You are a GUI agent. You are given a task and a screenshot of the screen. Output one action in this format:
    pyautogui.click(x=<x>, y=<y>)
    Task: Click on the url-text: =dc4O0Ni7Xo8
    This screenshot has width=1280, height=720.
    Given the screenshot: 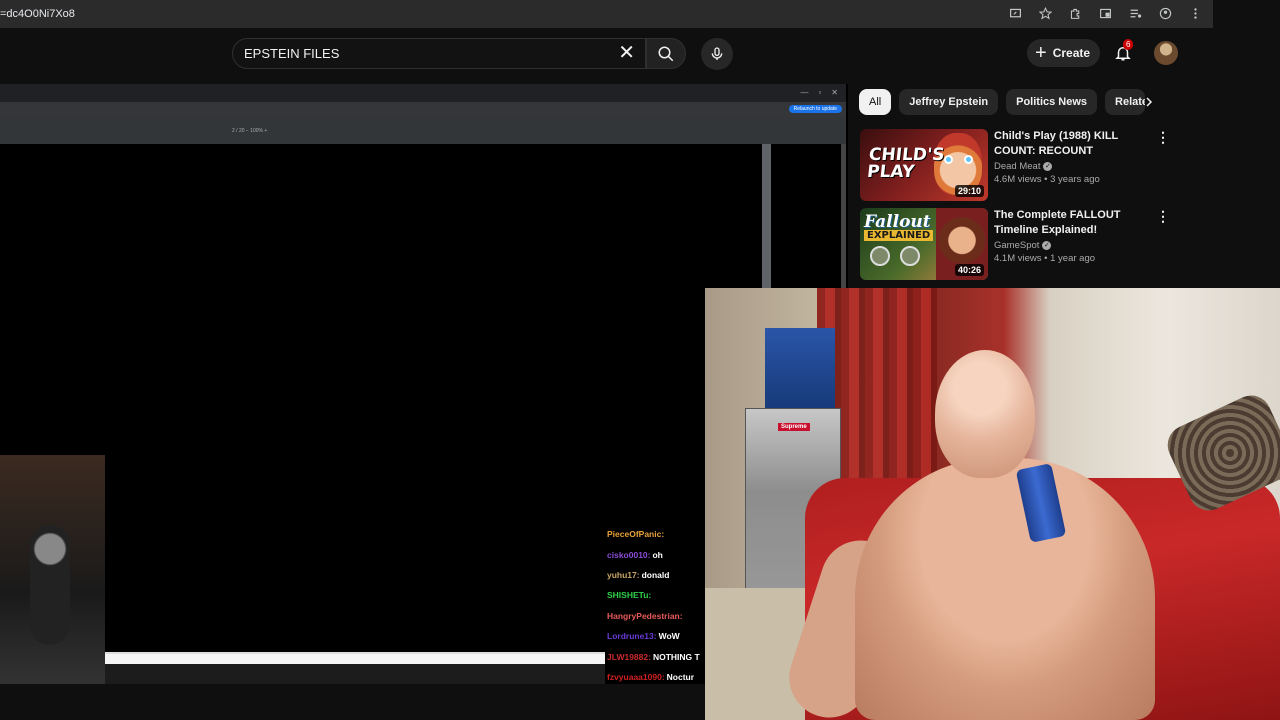 What is the action you would take?
    pyautogui.click(x=37, y=14)
    